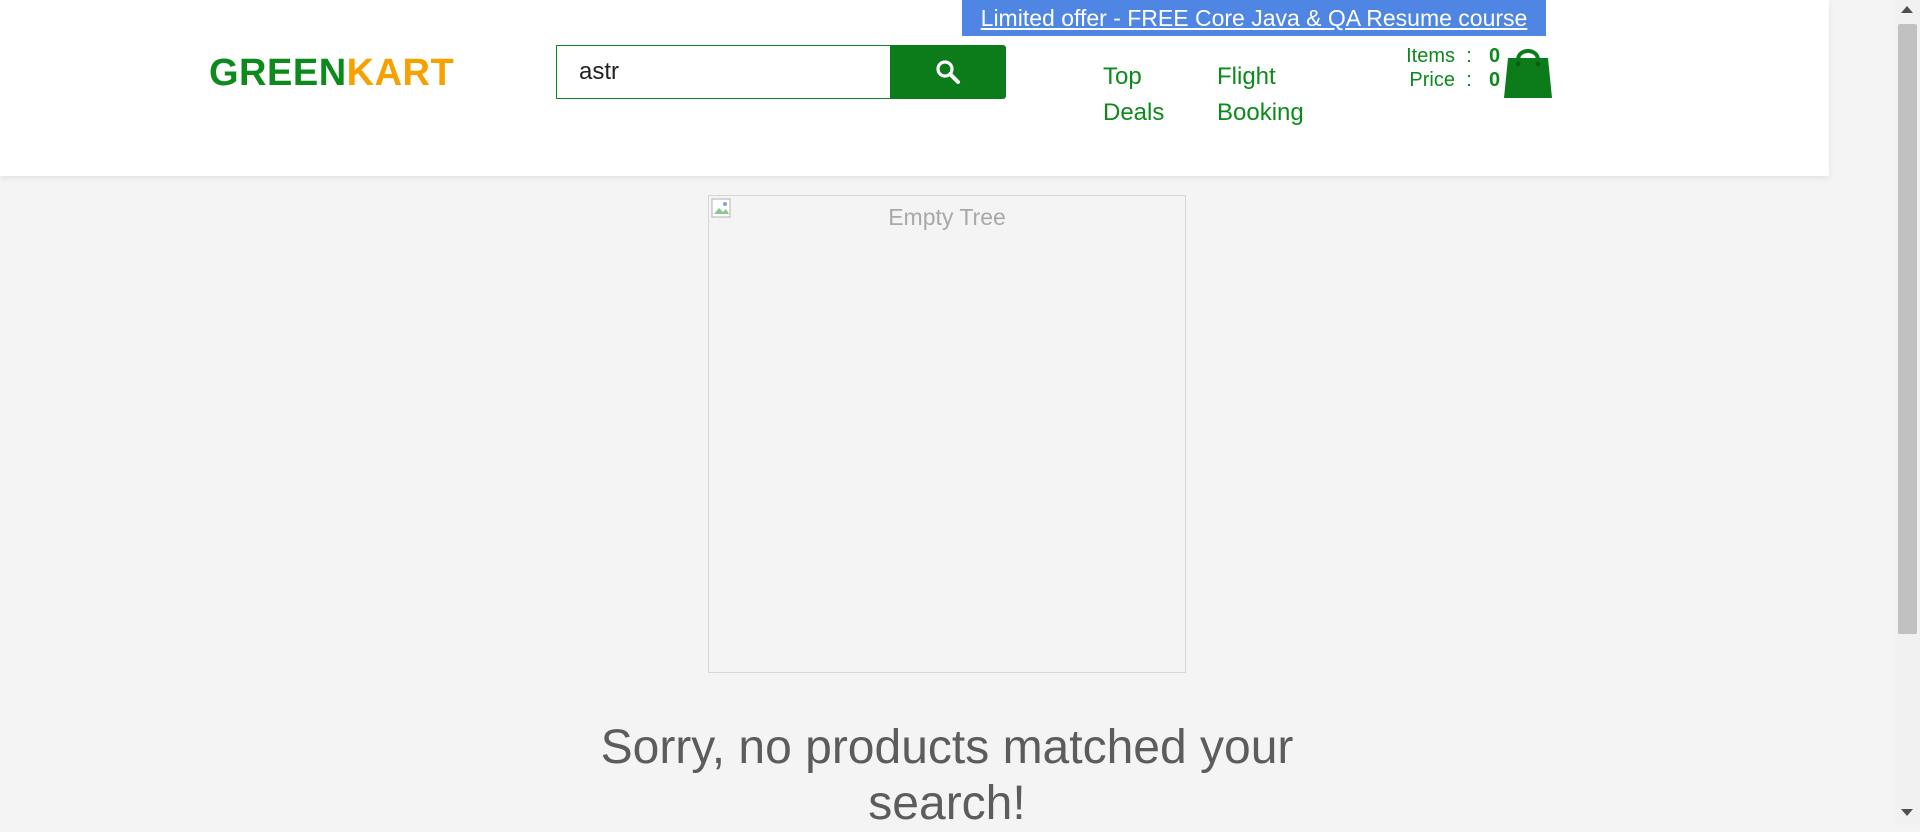 The height and width of the screenshot is (832, 1920). Describe the element at coordinates (1430, 56) in the screenshot. I see `items-label: Items` at that location.